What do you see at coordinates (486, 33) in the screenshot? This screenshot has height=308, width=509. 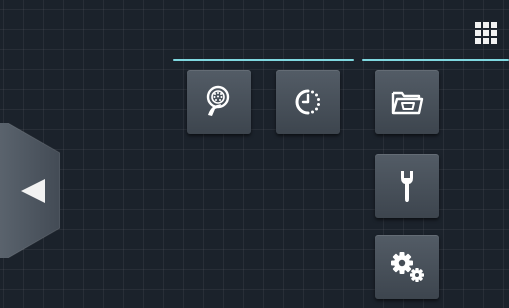 I see `grid-menu-icon` at bounding box center [486, 33].